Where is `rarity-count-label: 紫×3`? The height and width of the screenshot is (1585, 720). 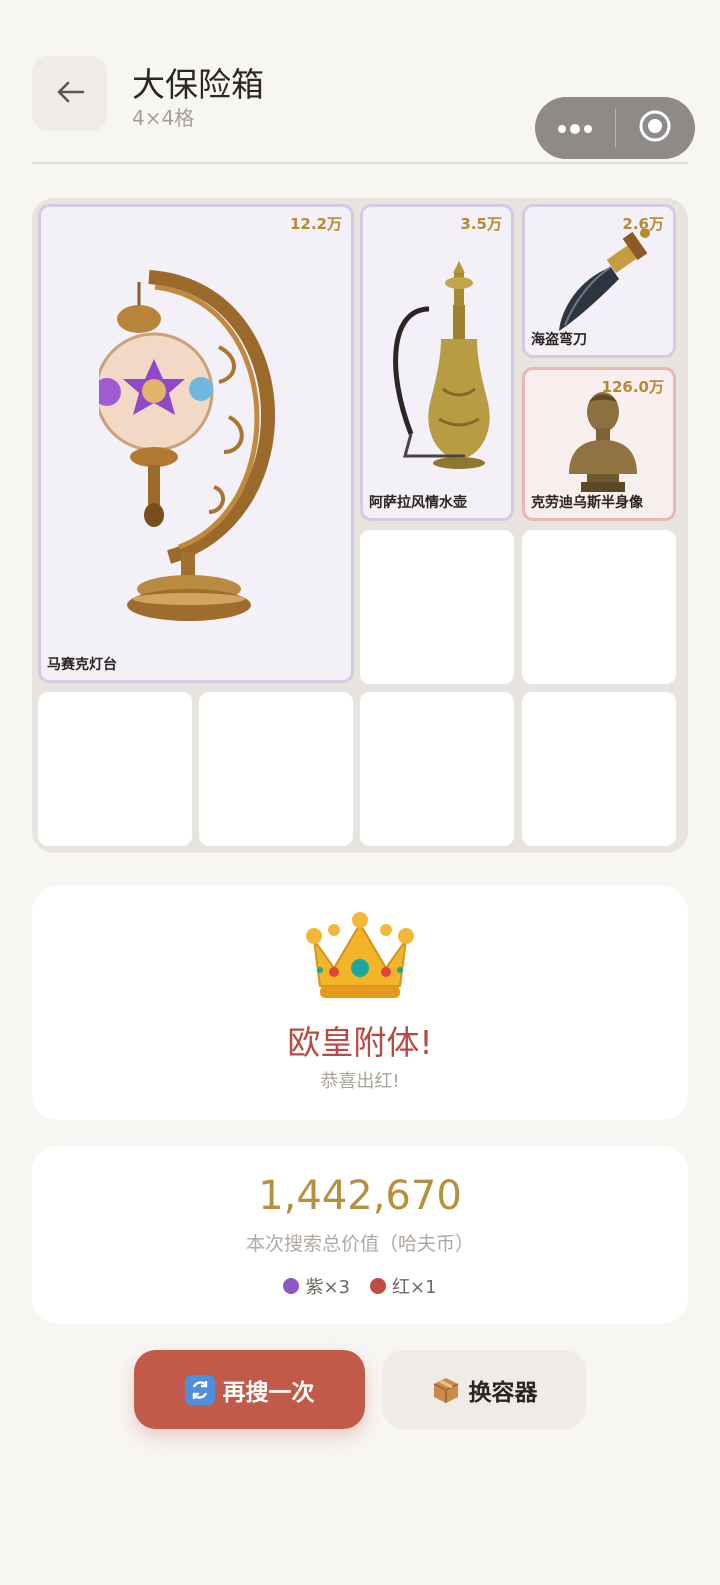
rarity-count-label: 紫×3 is located at coordinates (327, 1287).